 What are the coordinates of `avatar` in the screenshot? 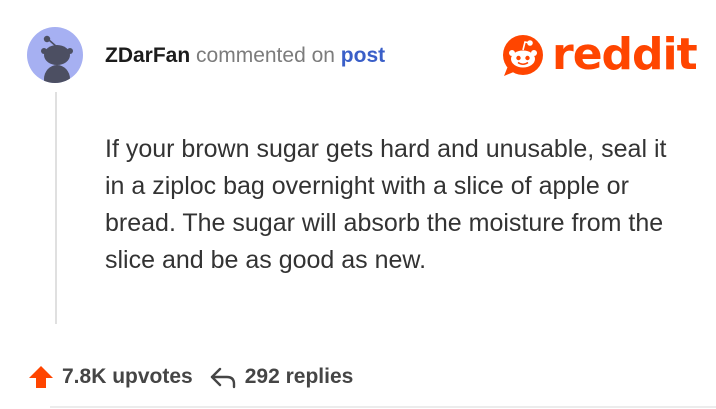 It's located at (55, 55).